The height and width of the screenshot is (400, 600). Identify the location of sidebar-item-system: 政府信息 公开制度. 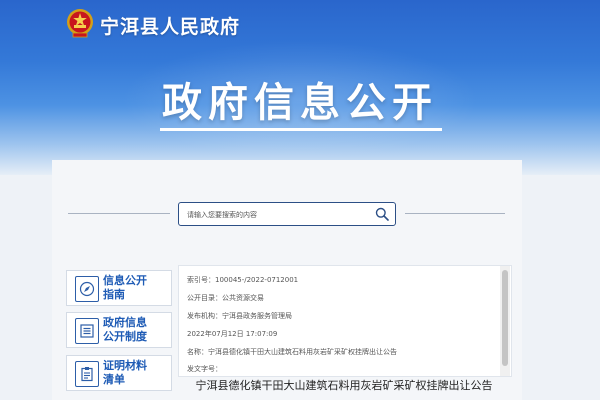
(119, 330).